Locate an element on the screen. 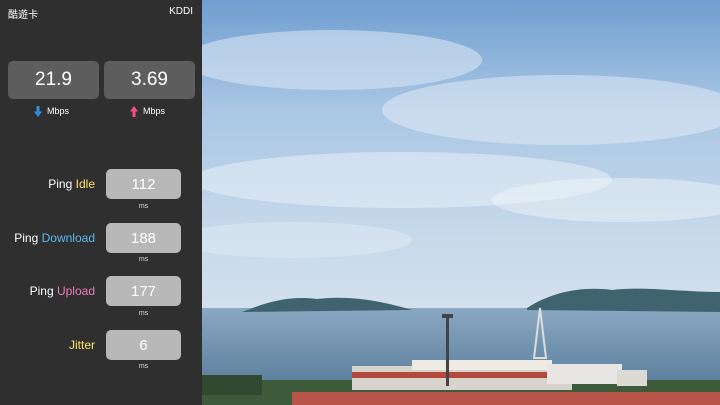 This screenshot has width=720, height=405. arrow-up-icon is located at coordinates (134, 111).